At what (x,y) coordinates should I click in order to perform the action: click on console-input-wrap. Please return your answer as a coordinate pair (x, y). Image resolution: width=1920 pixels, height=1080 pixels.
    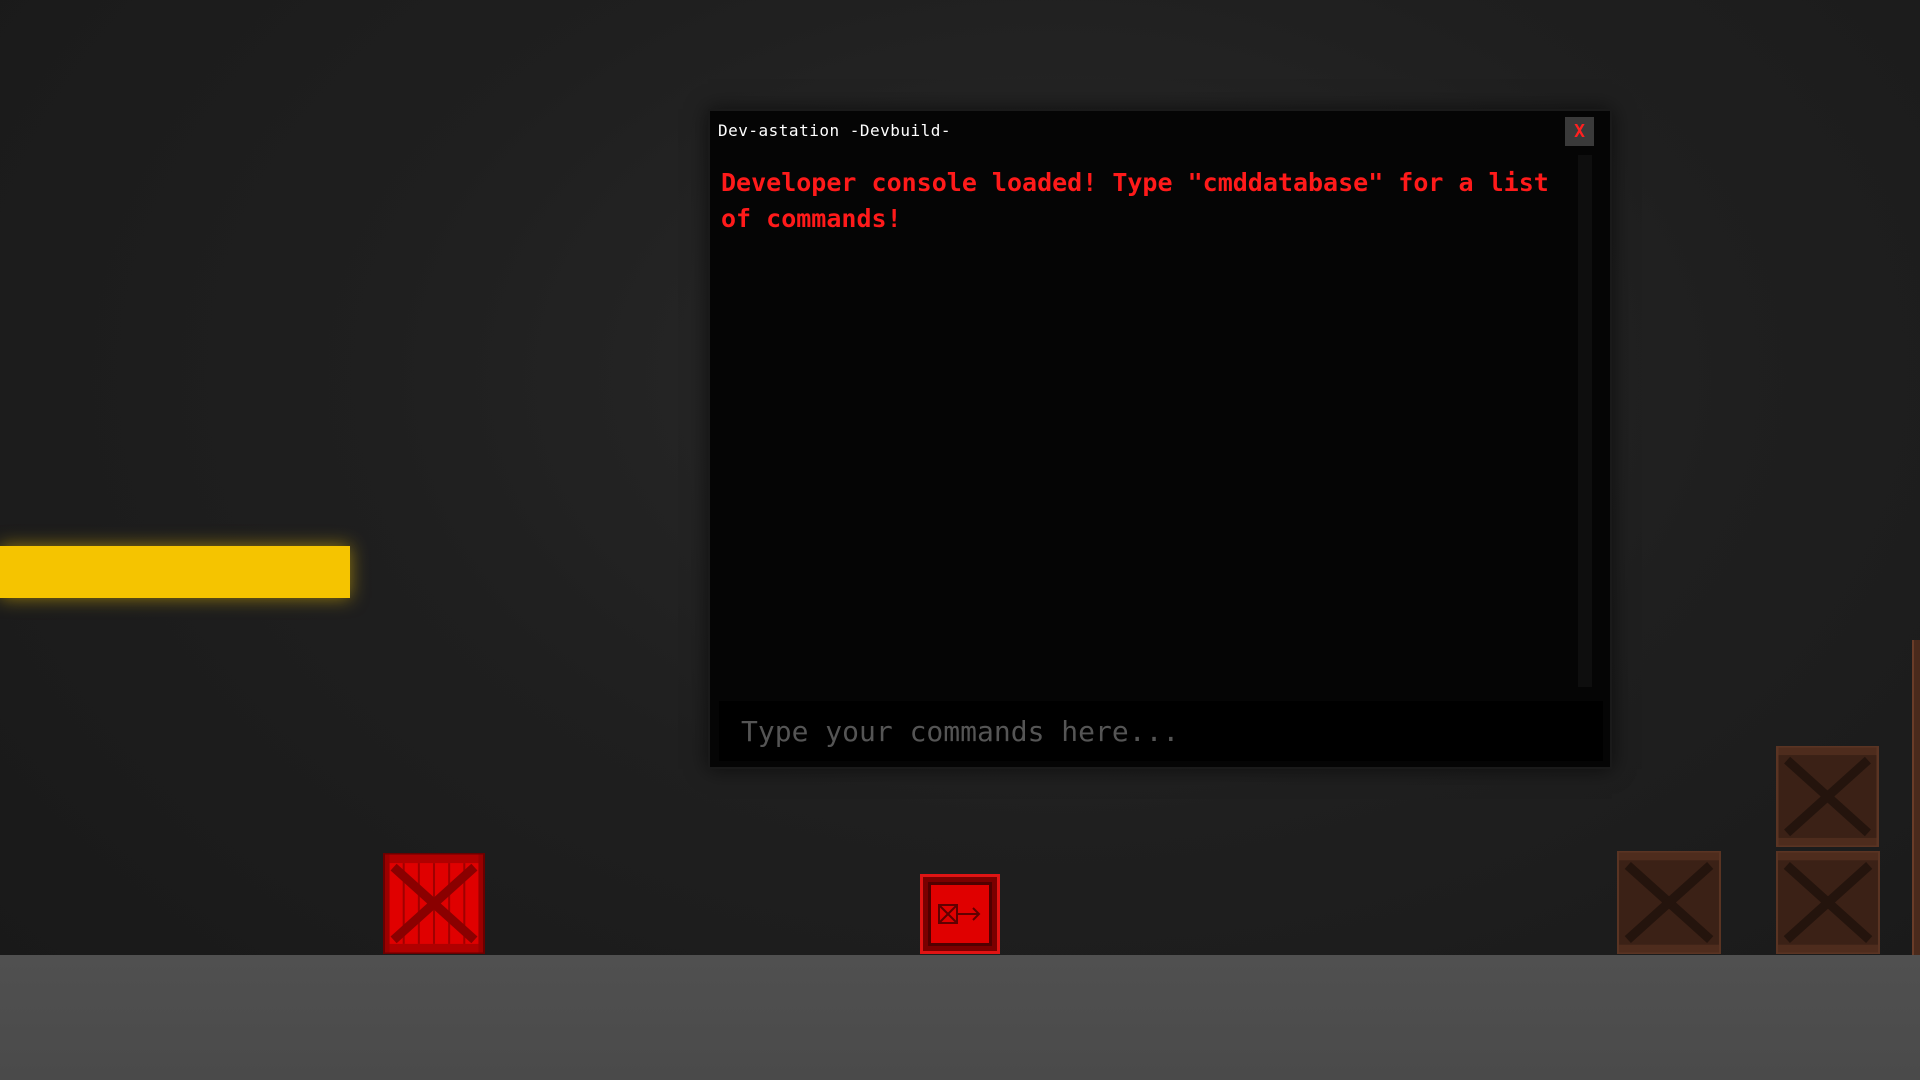
    Looking at the image, I should click on (1161, 731).